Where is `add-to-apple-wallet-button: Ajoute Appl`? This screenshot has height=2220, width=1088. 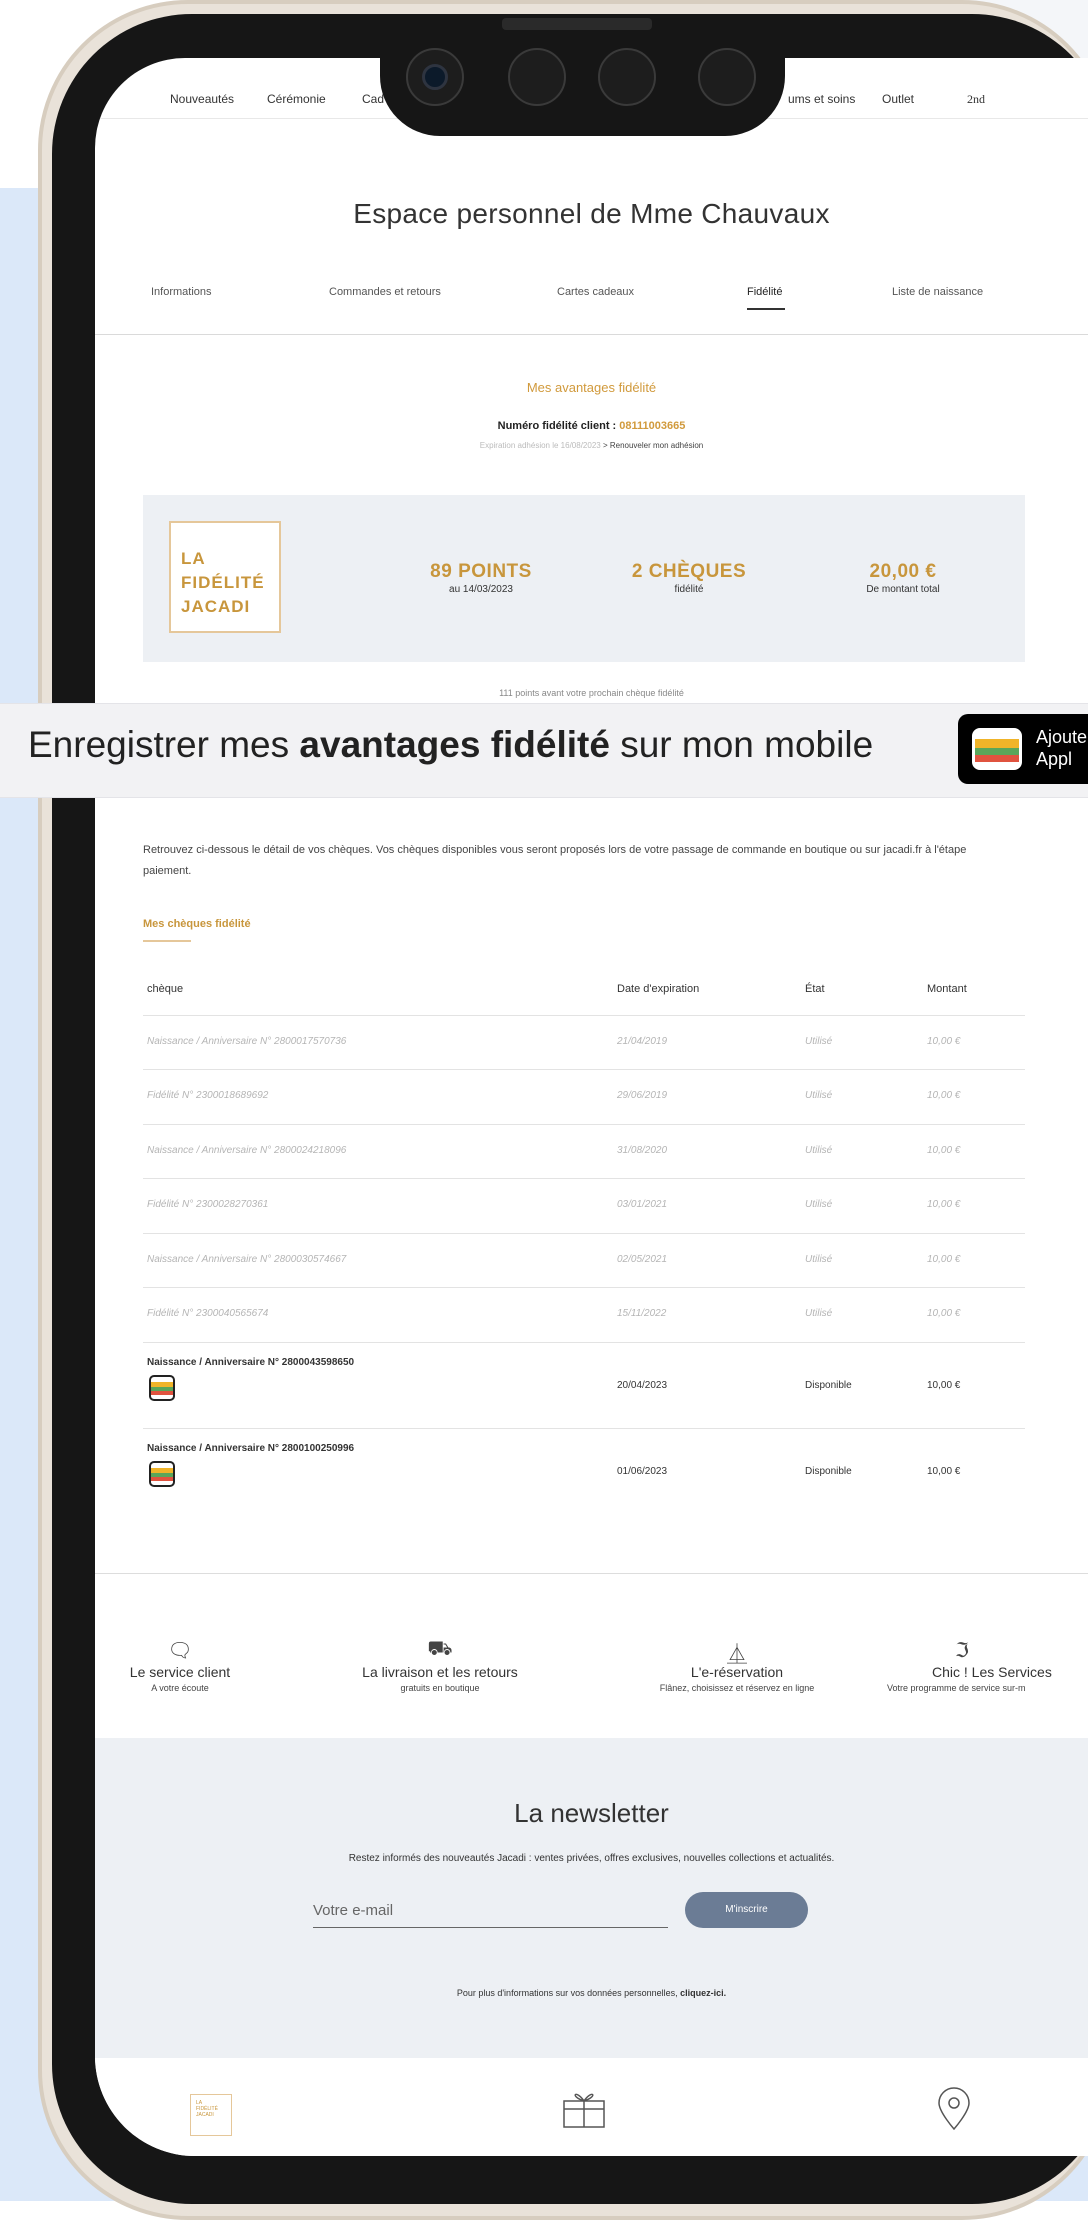 add-to-apple-wallet-button: Ajoute Appl is located at coordinates (1023, 749).